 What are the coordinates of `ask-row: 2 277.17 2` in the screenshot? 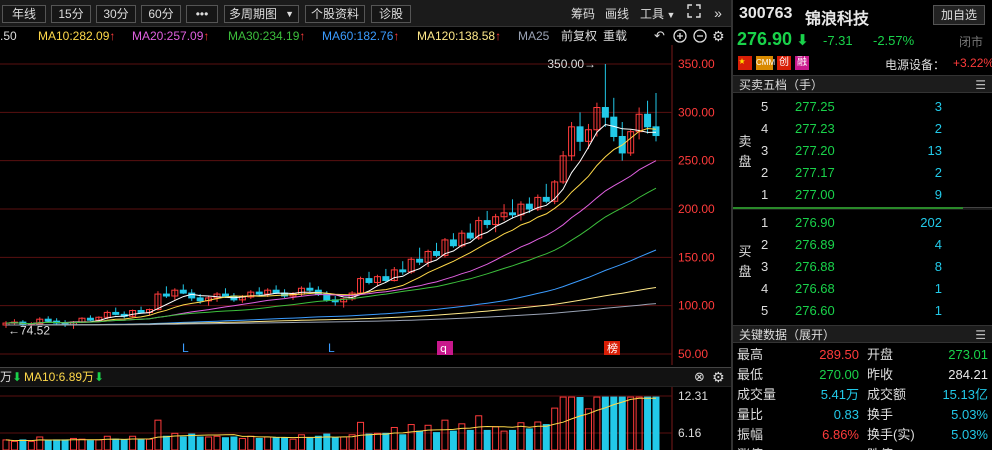 It's located at (862, 173).